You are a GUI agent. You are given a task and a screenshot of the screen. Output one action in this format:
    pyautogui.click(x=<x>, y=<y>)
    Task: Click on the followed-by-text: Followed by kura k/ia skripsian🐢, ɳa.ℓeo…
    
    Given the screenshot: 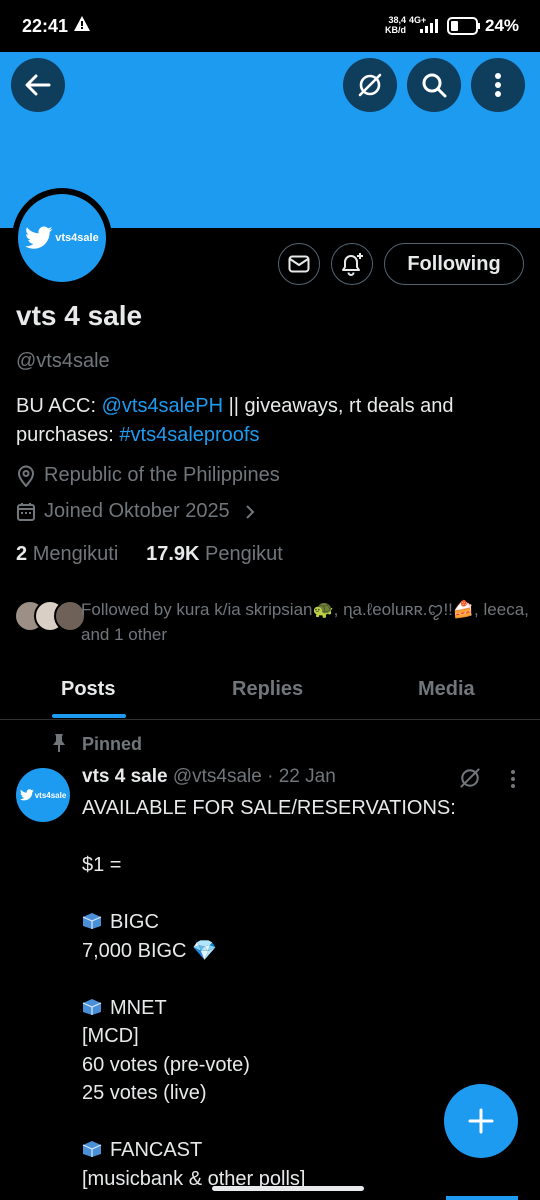 What is the action you would take?
    pyautogui.click(x=308, y=622)
    